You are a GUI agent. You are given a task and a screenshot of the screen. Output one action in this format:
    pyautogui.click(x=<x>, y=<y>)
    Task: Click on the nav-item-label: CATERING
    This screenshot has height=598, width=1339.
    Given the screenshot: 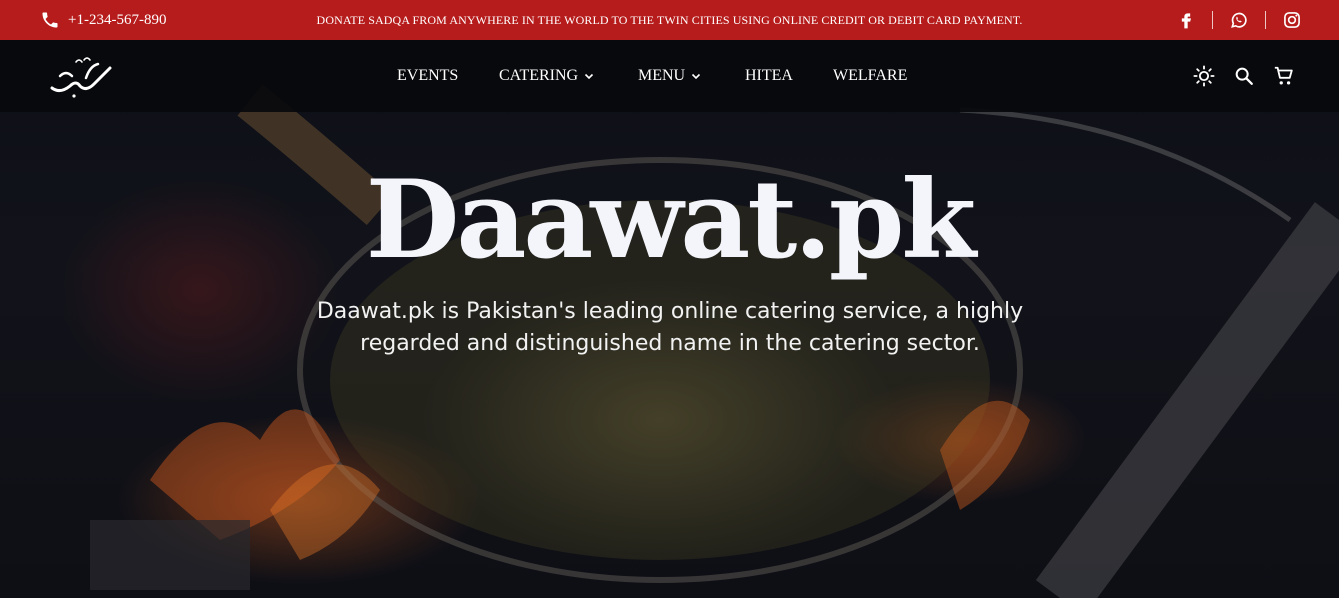 What is the action you would take?
    pyautogui.click(x=539, y=75)
    